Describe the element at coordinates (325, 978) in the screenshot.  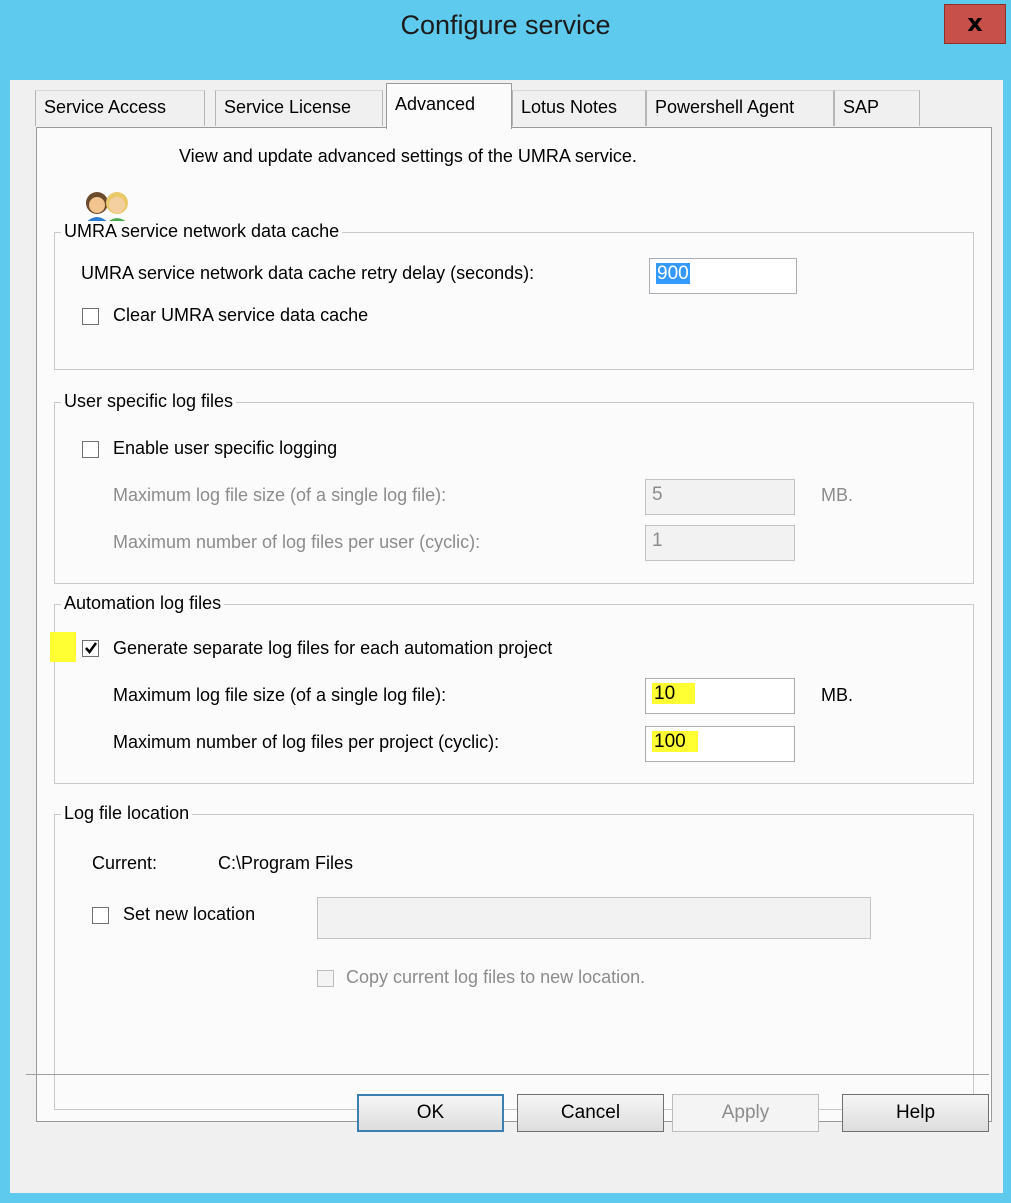
I see `copy-logs-checkbox` at that location.